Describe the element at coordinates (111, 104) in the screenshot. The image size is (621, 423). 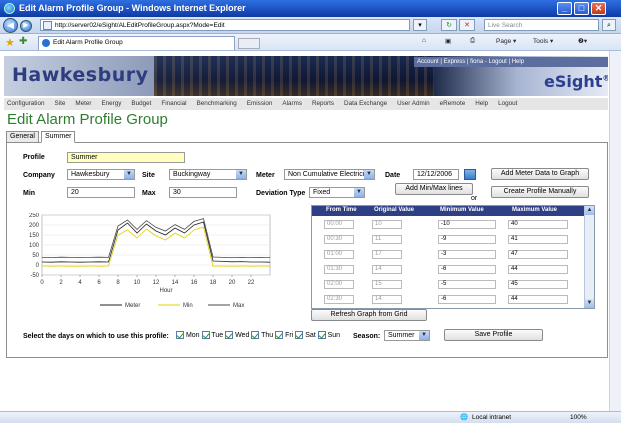
I see `menu-energy: Energy` at that location.